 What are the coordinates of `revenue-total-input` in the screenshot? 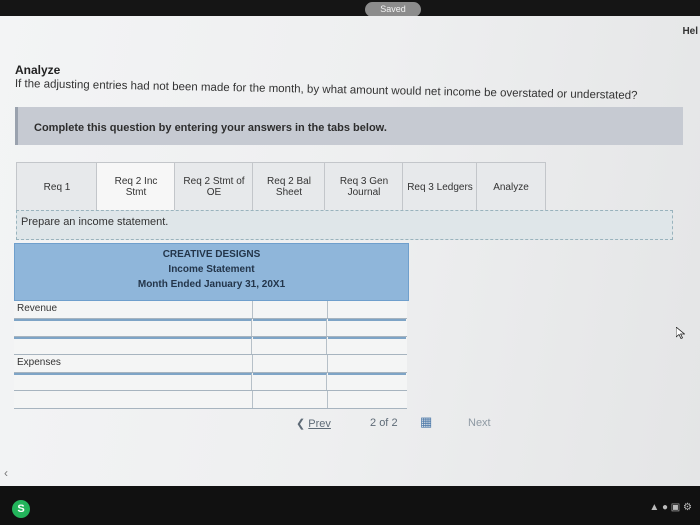 It's located at (367, 327).